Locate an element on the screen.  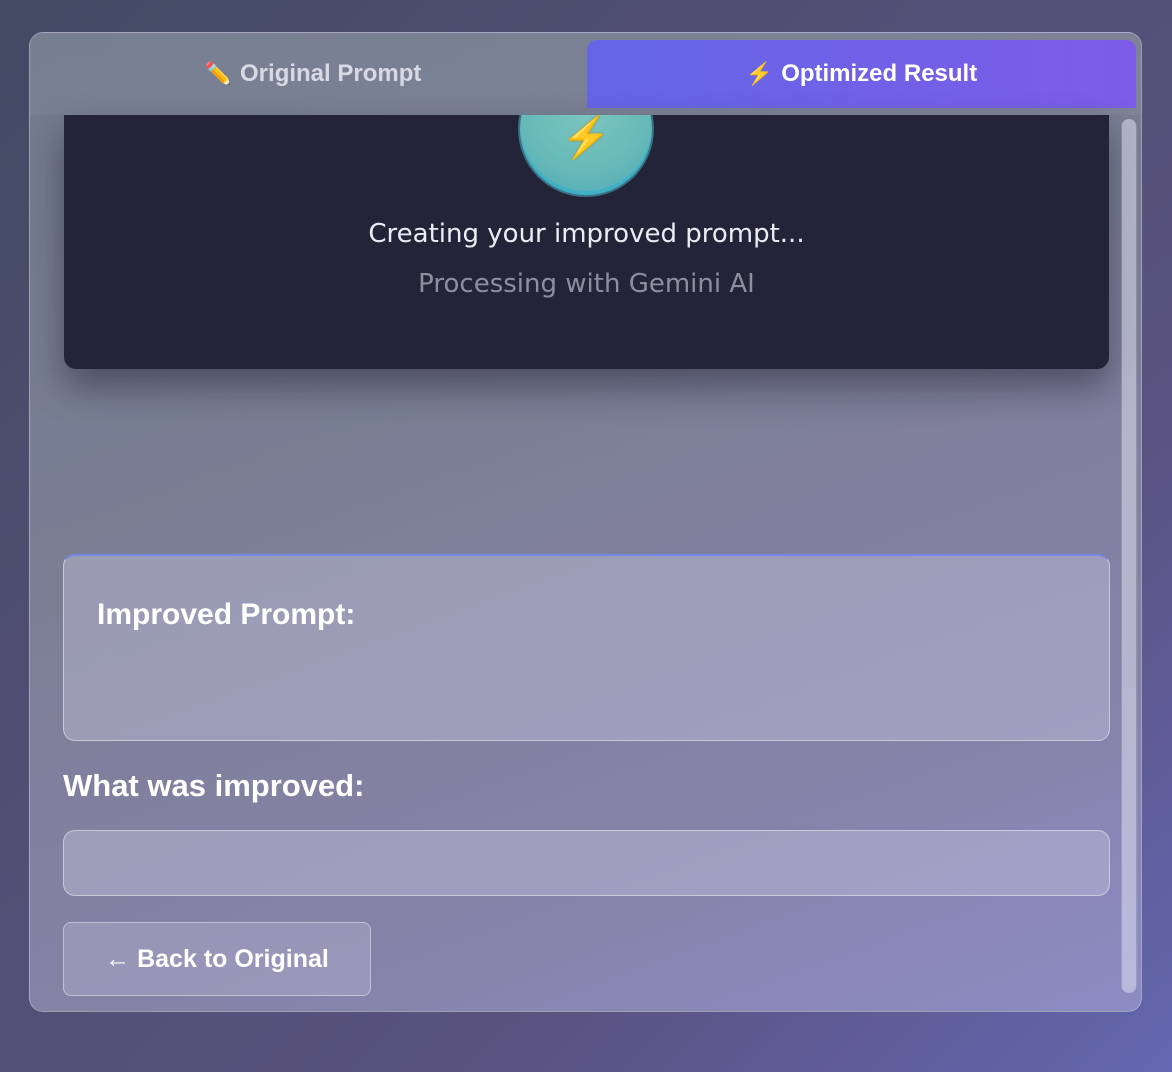
tab-original-prompt: ✏️ Original Prompt is located at coordinates (313, 74).